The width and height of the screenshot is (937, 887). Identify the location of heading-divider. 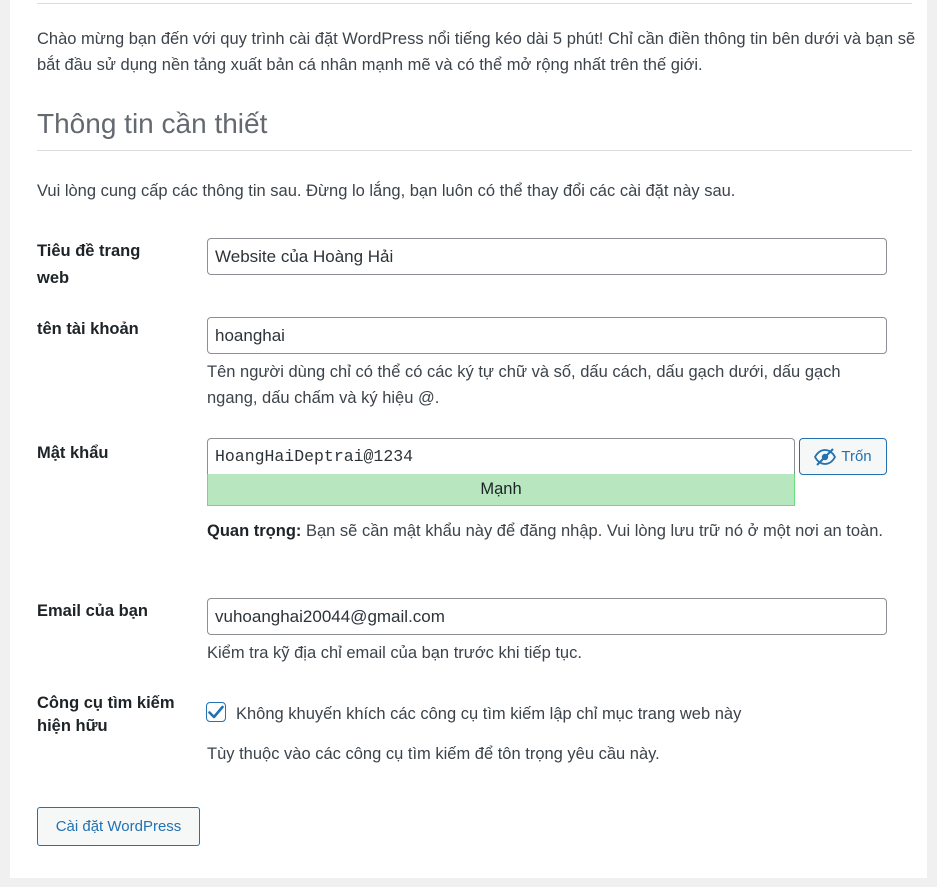
(474, 150).